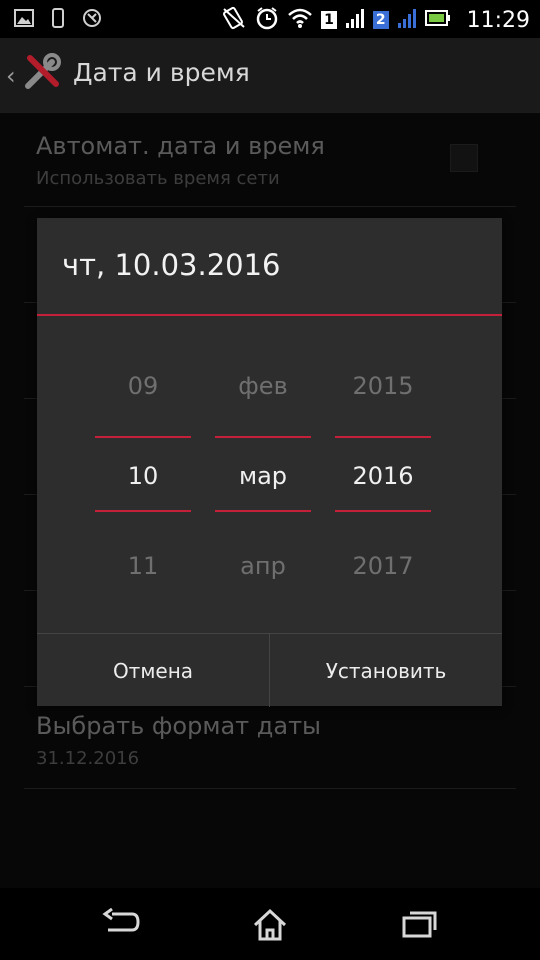  I want to click on year-next: 2017, so click(383, 566).